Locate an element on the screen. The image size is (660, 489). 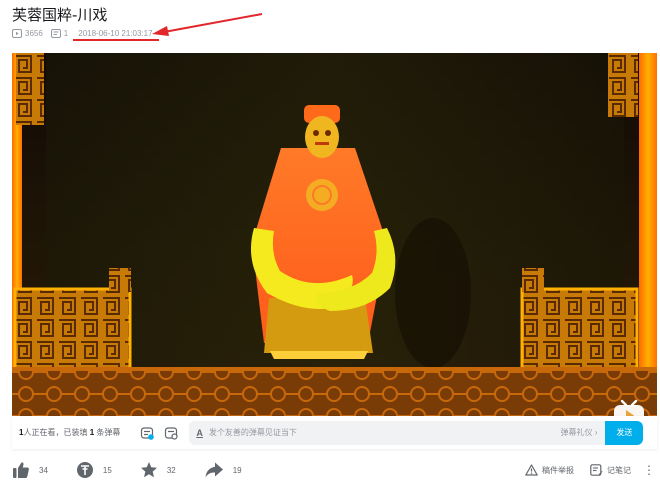
video-title: 芙蓉国粹-川戏 is located at coordinates (60, 15).